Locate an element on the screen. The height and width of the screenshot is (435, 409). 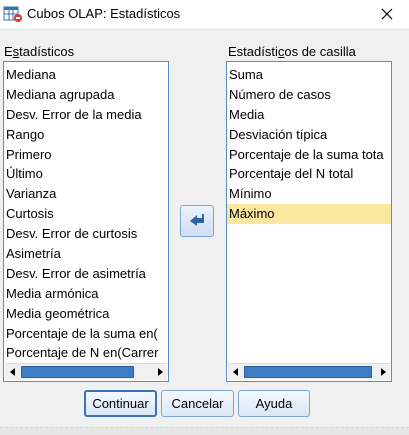
move-to-source-button is located at coordinates (197, 221).